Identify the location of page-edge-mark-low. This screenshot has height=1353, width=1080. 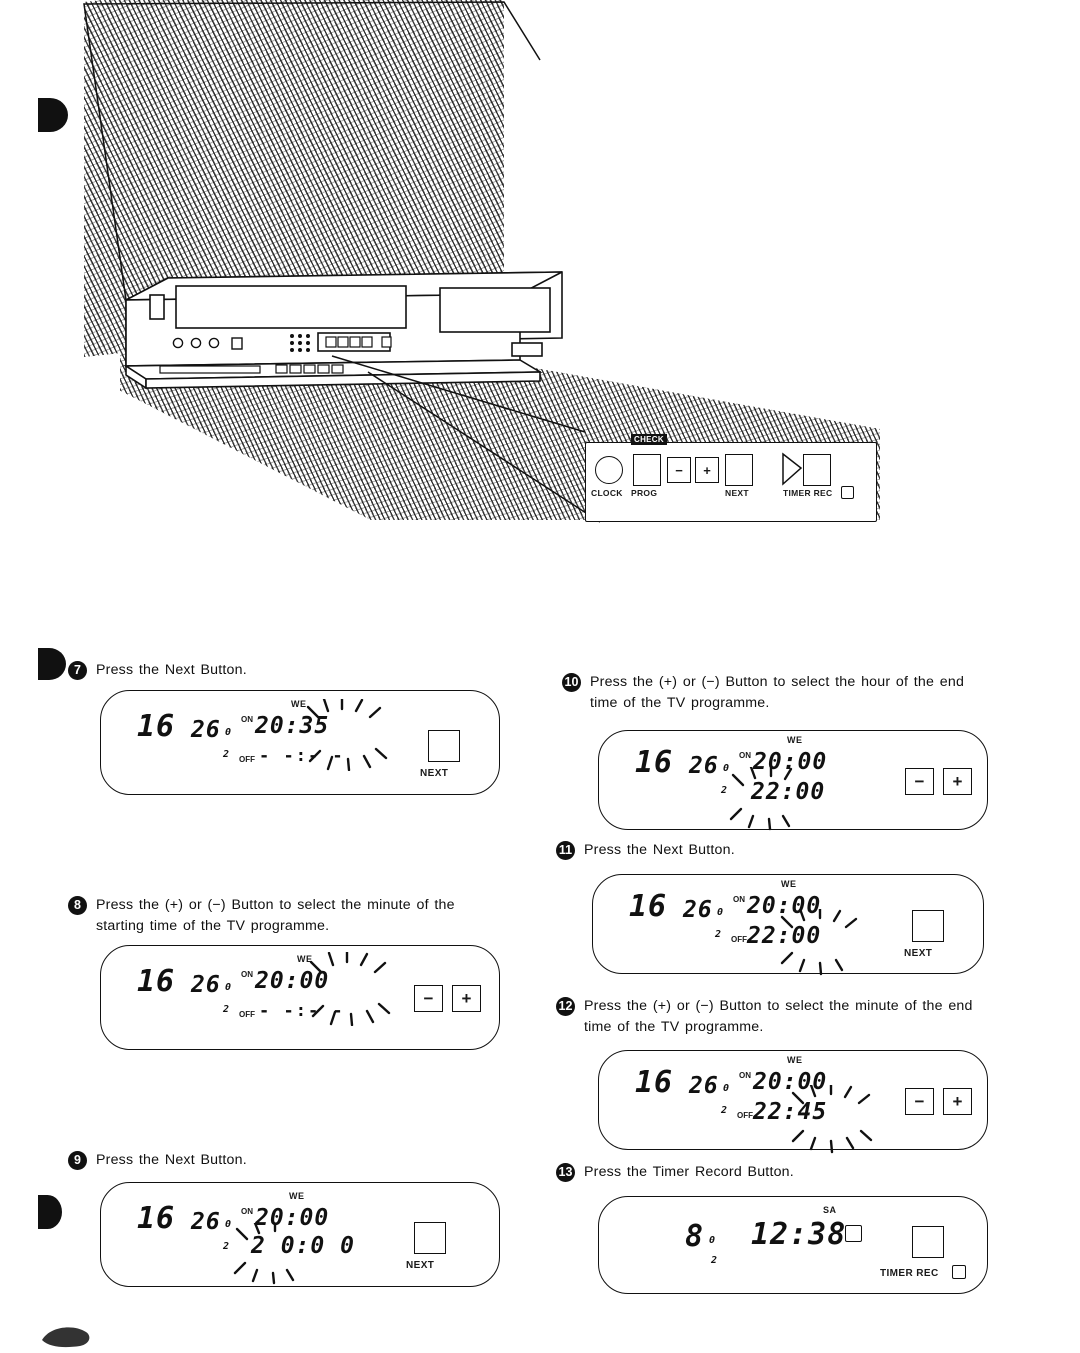
(50, 1212).